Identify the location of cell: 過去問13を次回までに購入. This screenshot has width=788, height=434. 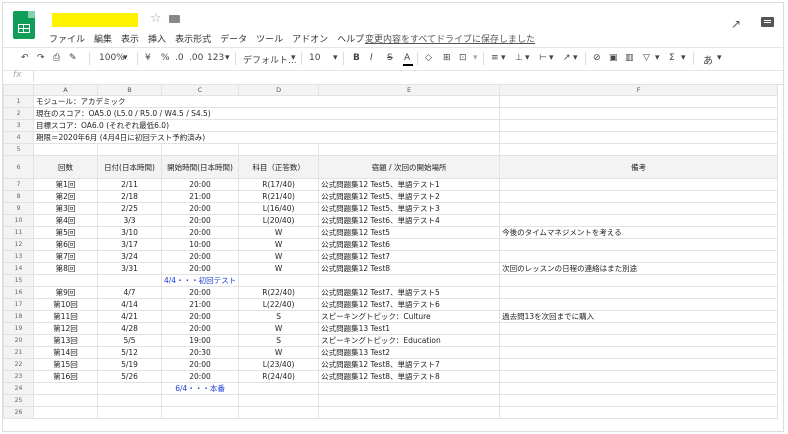
(639, 316).